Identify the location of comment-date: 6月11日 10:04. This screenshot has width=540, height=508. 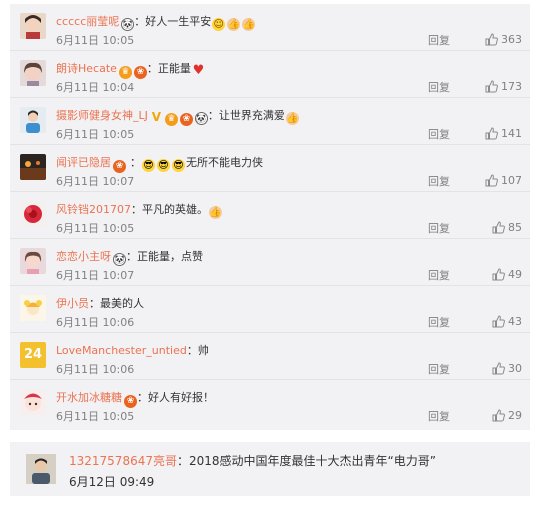
(95, 87).